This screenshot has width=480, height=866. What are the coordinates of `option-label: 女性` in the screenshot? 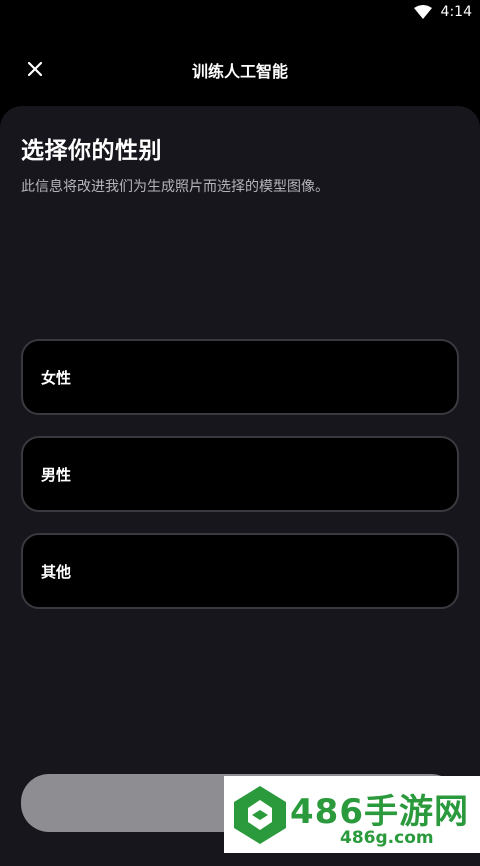 It's located at (56, 378).